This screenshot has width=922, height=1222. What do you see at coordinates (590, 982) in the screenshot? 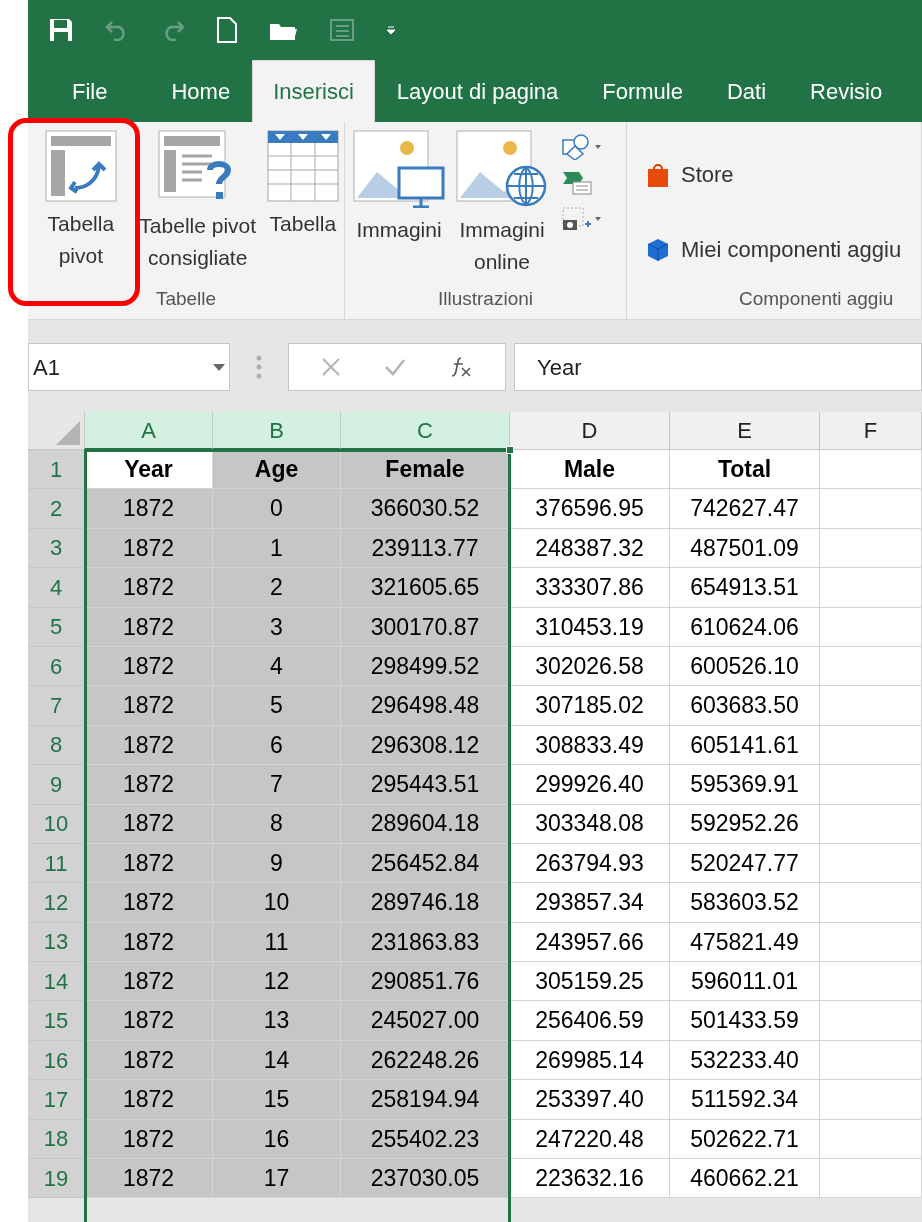
I see `table-cell: 305159.25` at bounding box center [590, 982].